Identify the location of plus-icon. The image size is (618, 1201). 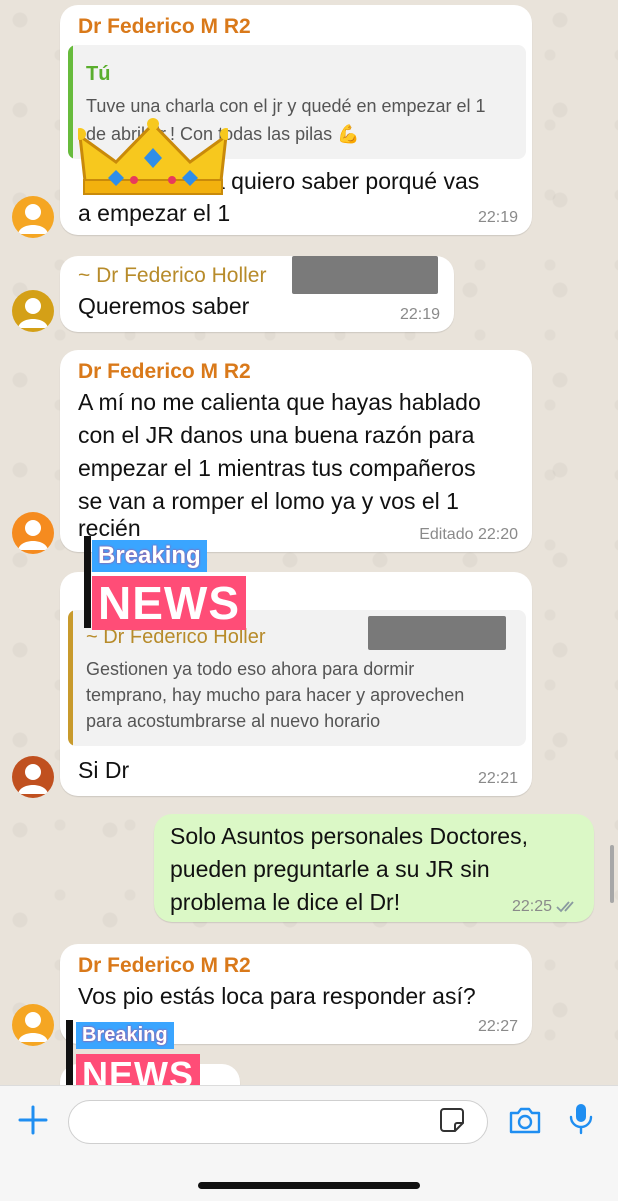
(33, 1120).